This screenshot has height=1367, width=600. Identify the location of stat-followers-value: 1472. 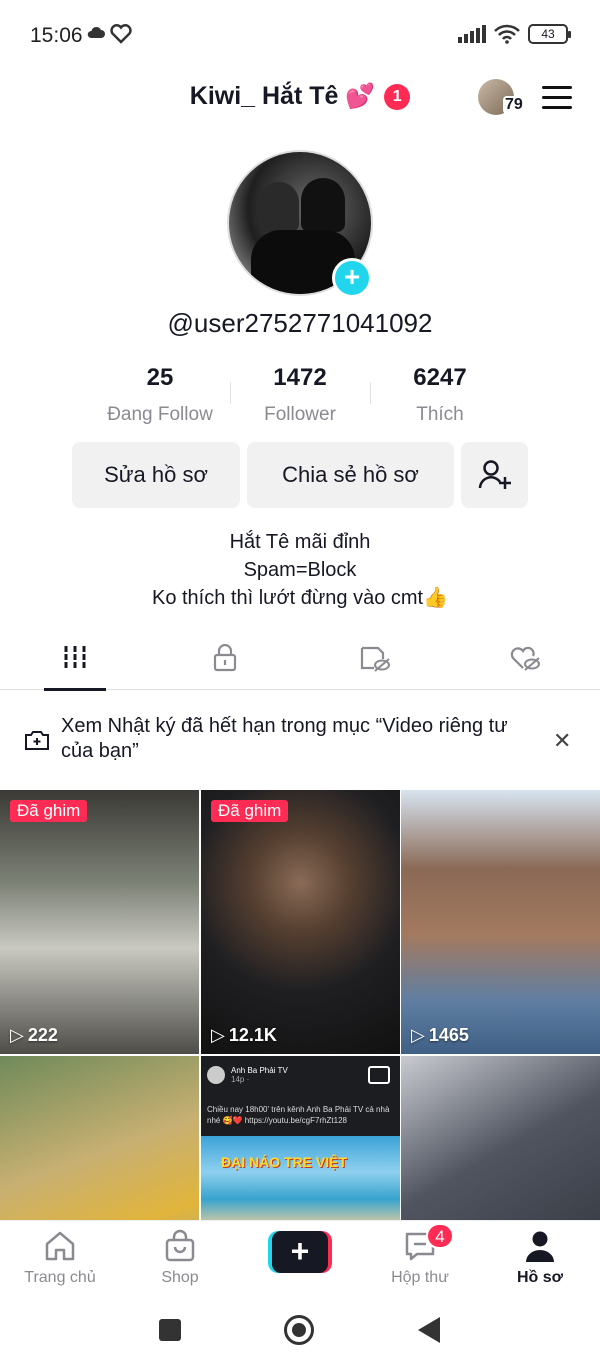
(300, 377).